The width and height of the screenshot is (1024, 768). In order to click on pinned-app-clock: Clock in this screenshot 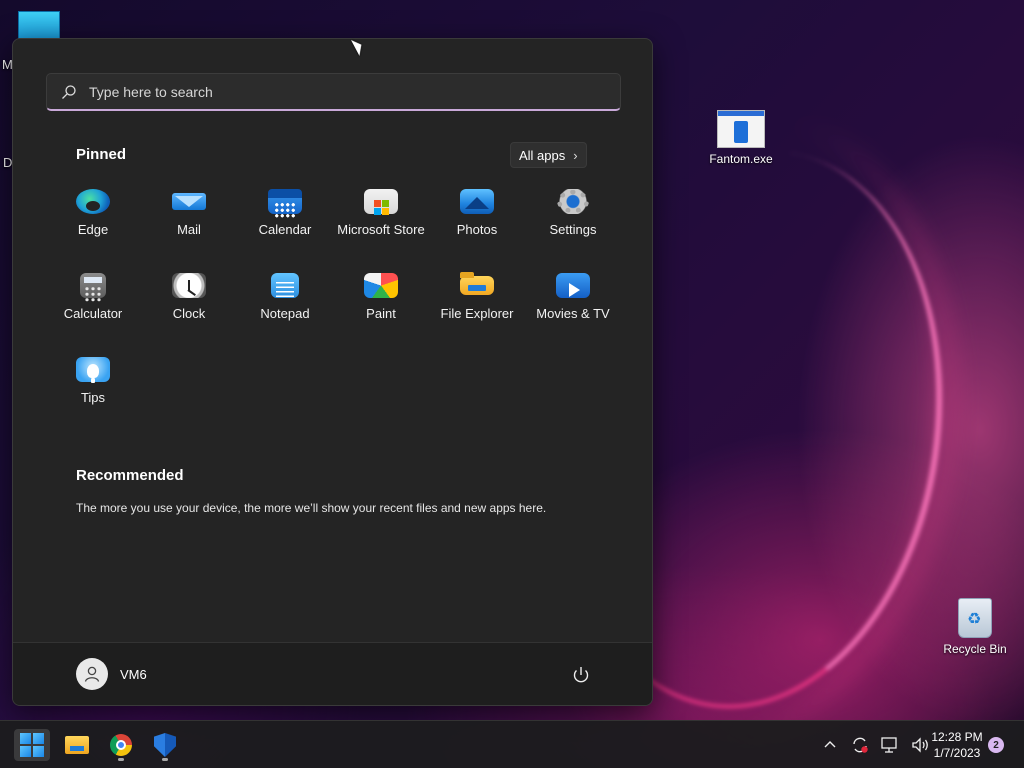, I will do `click(189, 297)`.